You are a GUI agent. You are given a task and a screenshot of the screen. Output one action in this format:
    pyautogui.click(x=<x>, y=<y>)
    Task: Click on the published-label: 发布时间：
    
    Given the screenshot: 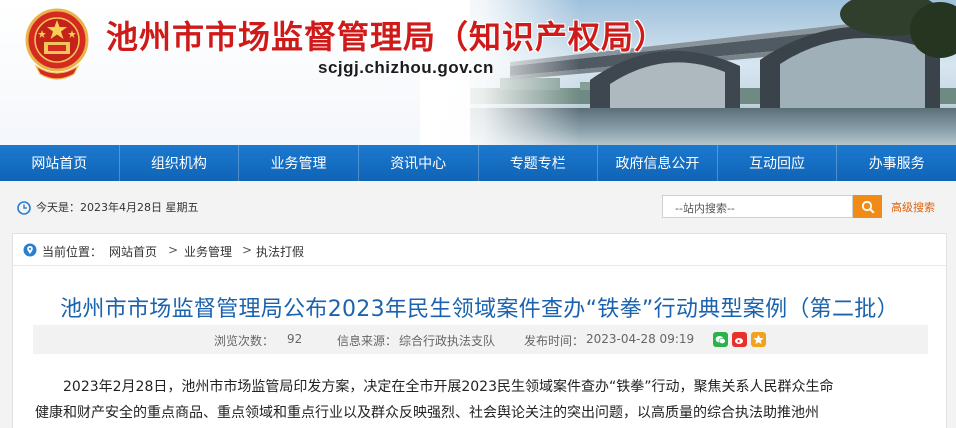 What is the action you would take?
    pyautogui.click(x=554, y=341)
    